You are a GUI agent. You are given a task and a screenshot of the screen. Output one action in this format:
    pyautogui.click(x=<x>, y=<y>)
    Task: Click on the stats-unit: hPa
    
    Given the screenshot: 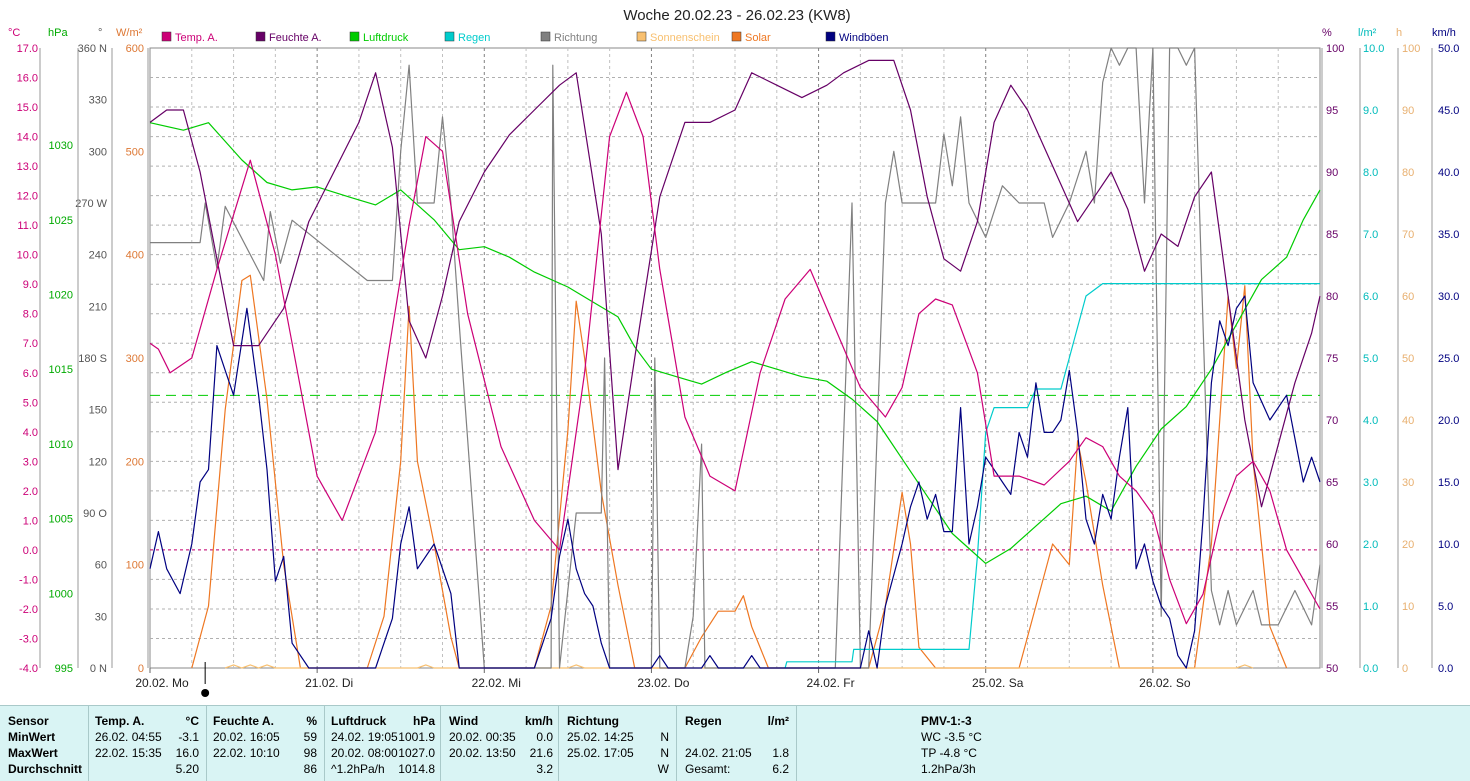 What is the action you would take?
    pyautogui.click(x=423, y=721)
    